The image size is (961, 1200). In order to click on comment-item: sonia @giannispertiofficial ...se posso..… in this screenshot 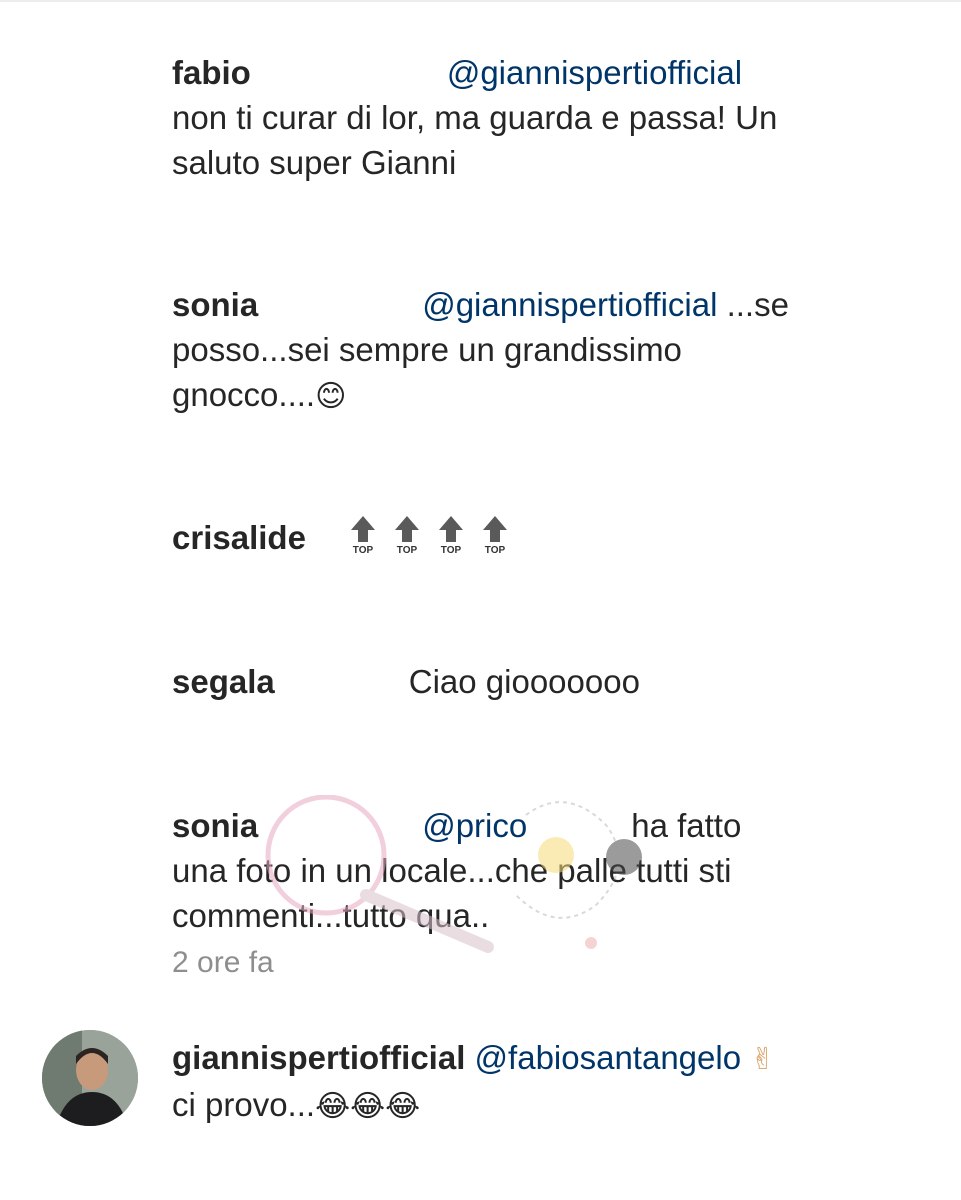, I will do `click(522, 350)`.